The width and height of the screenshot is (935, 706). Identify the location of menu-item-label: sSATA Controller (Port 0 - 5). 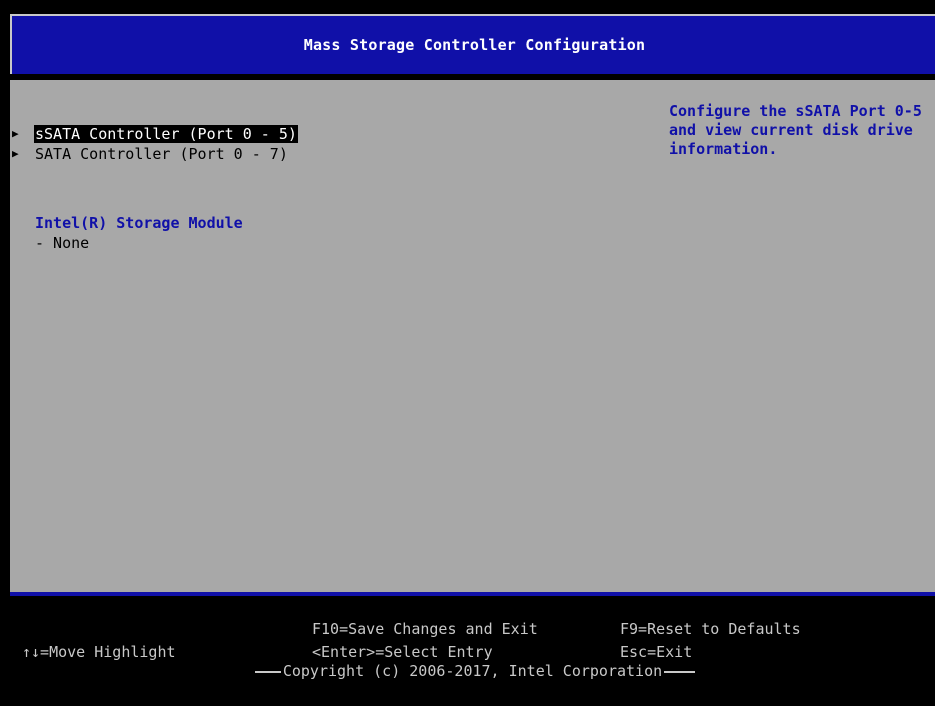
(166, 134).